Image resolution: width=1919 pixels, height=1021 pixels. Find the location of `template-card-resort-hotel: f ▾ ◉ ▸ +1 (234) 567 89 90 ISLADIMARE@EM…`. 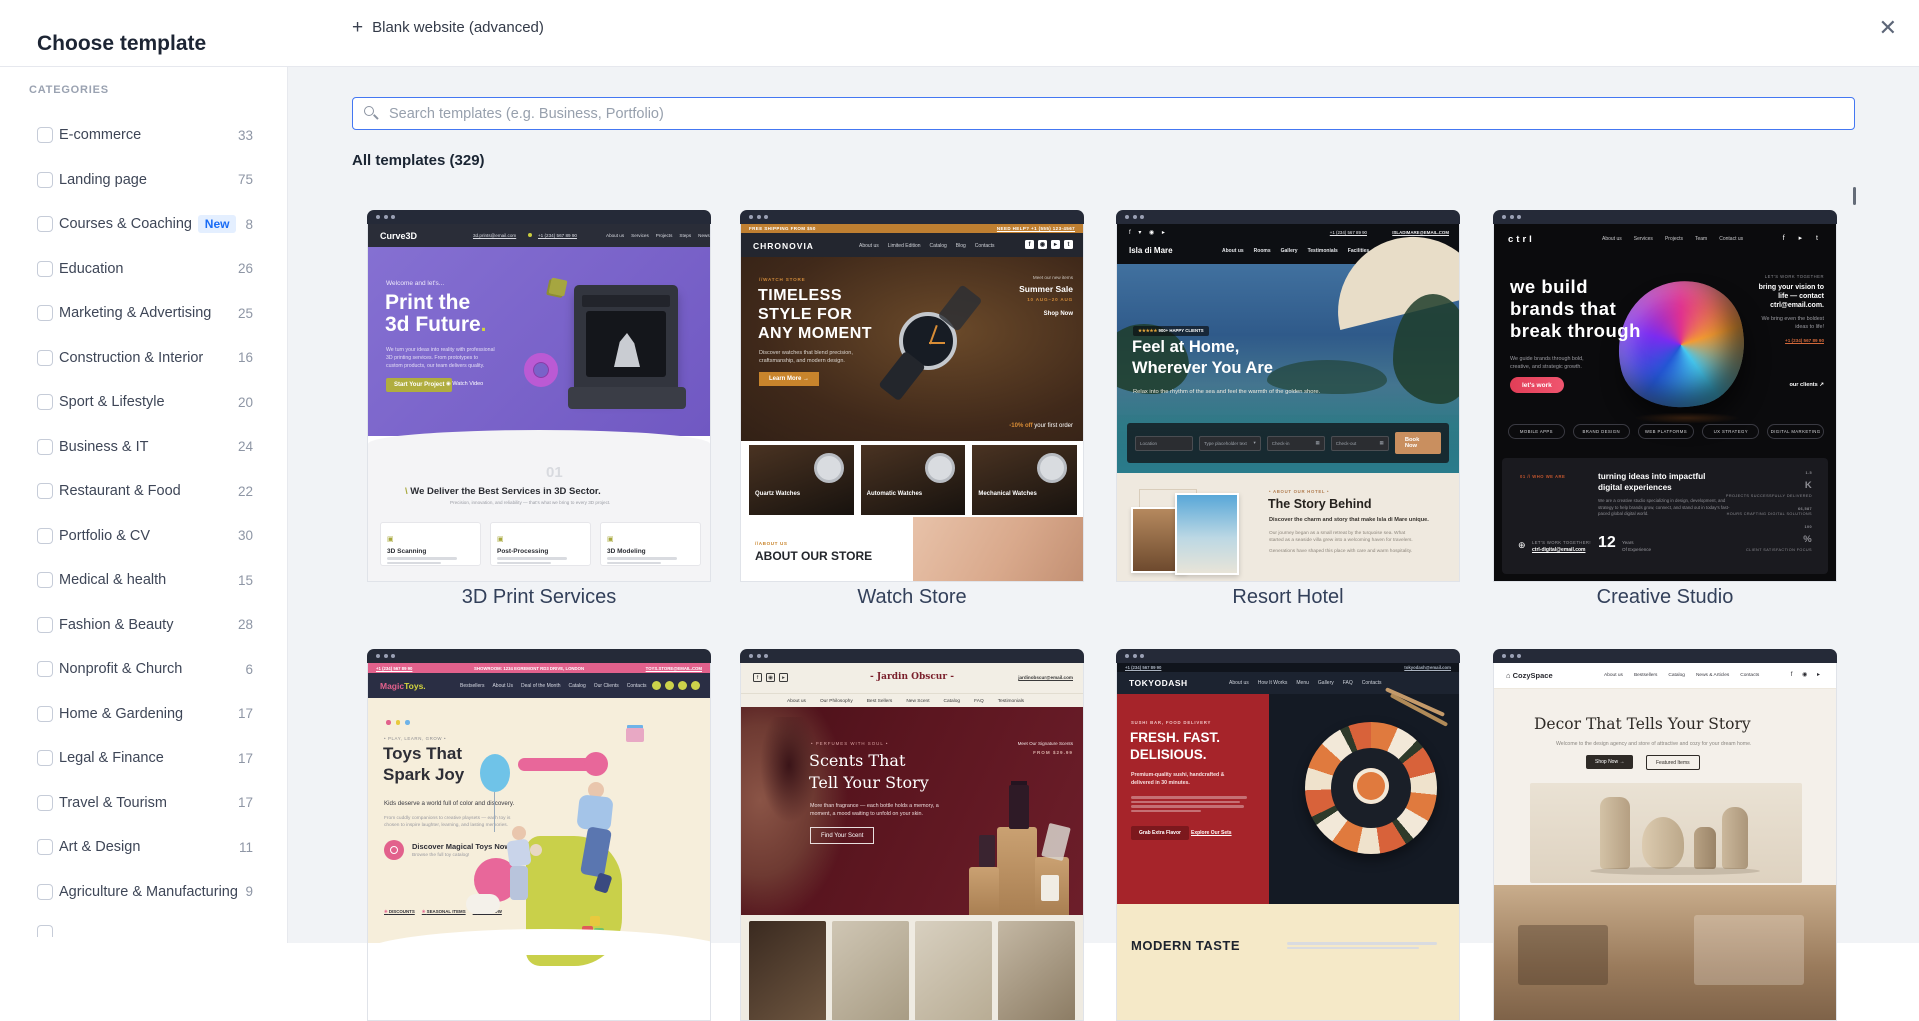

template-card-resort-hotel: f ▾ ◉ ▸ +1 (234) 567 89 90 ISLADIMARE@EM… is located at coordinates (1288, 409).